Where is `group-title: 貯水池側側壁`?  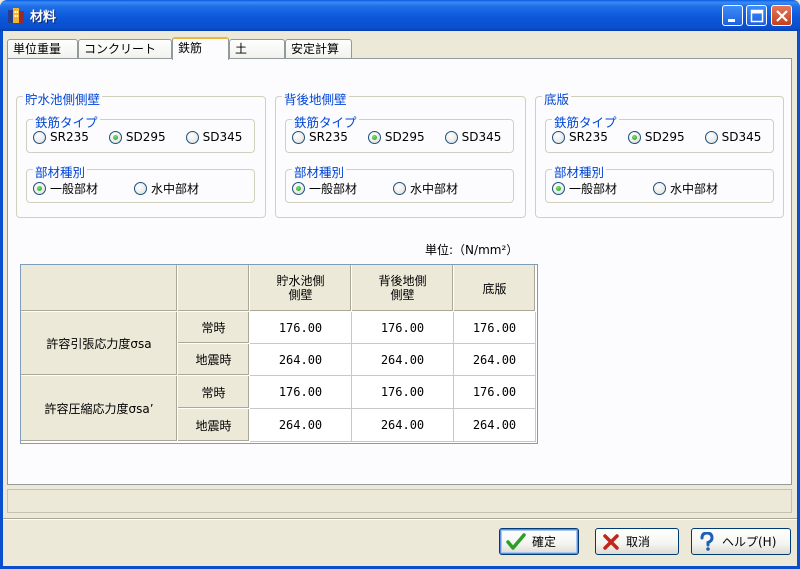 group-title: 貯水池側側壁 is located at coordinates (63, 98).